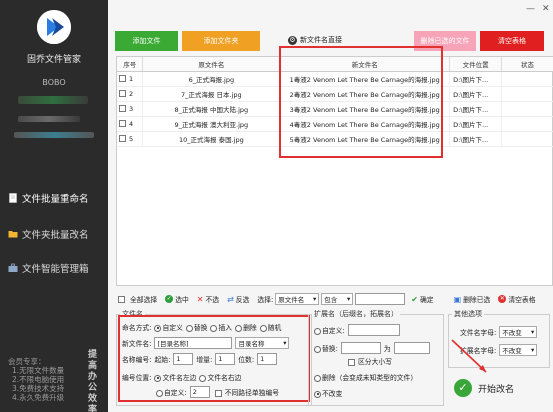  I want to click on check-icon: ✓, so click(169, 299).